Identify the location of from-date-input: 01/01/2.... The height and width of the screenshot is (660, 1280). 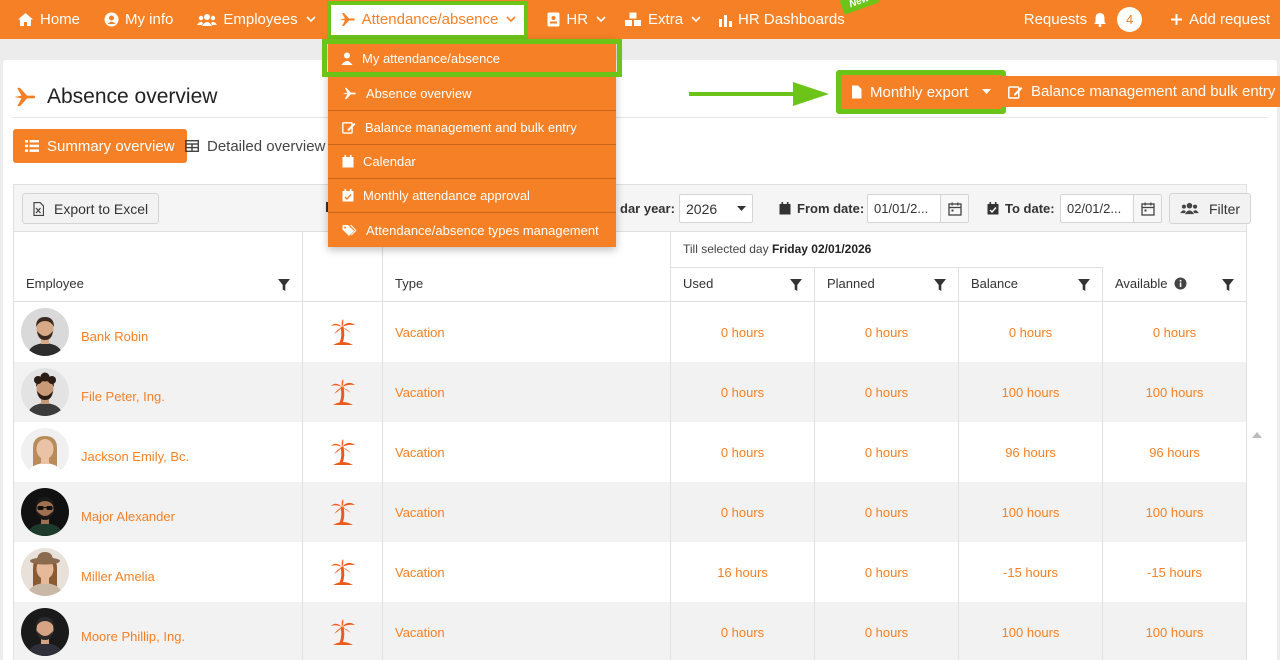
(918, 208).